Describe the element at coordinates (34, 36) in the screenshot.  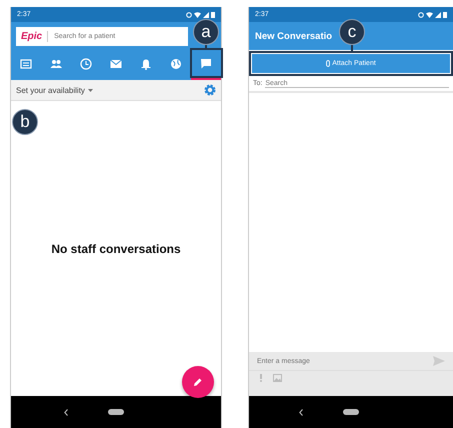
I see `logo: Epic` at that location.